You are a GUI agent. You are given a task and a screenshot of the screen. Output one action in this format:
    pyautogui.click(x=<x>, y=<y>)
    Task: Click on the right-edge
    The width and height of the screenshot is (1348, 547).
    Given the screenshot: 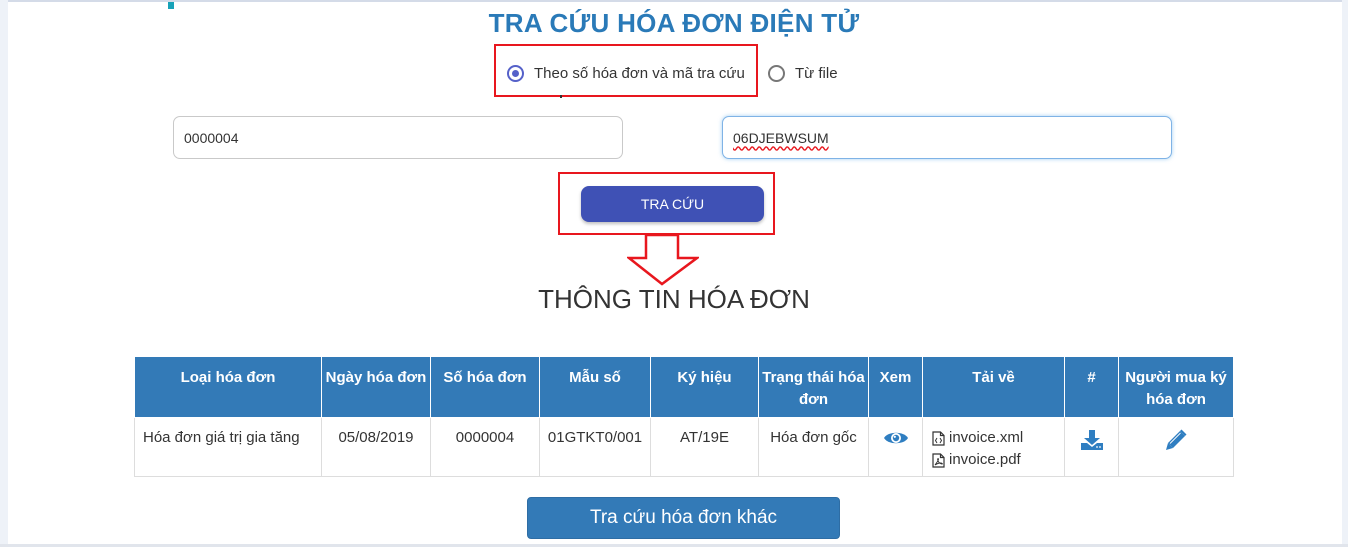 What is the action you would take?
    pyautogui.click(x=1345, y=273)
    